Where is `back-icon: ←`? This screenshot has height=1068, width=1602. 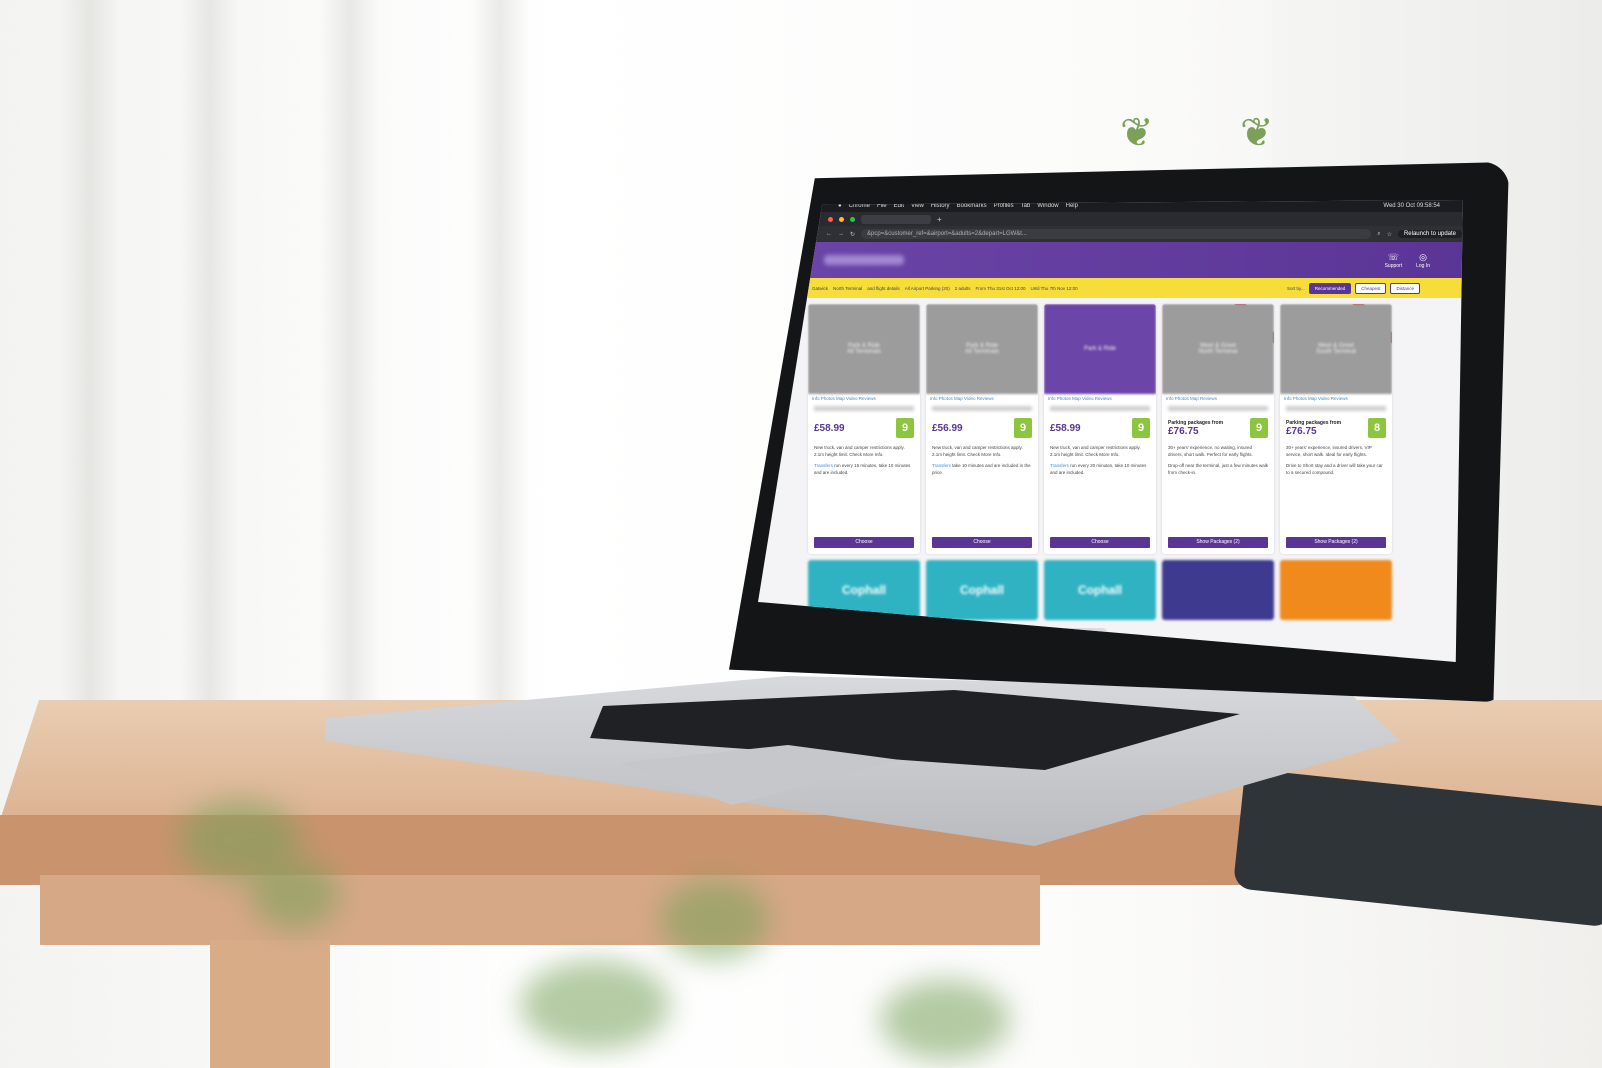 back-icon: ← is located at coordinates (829, 234).